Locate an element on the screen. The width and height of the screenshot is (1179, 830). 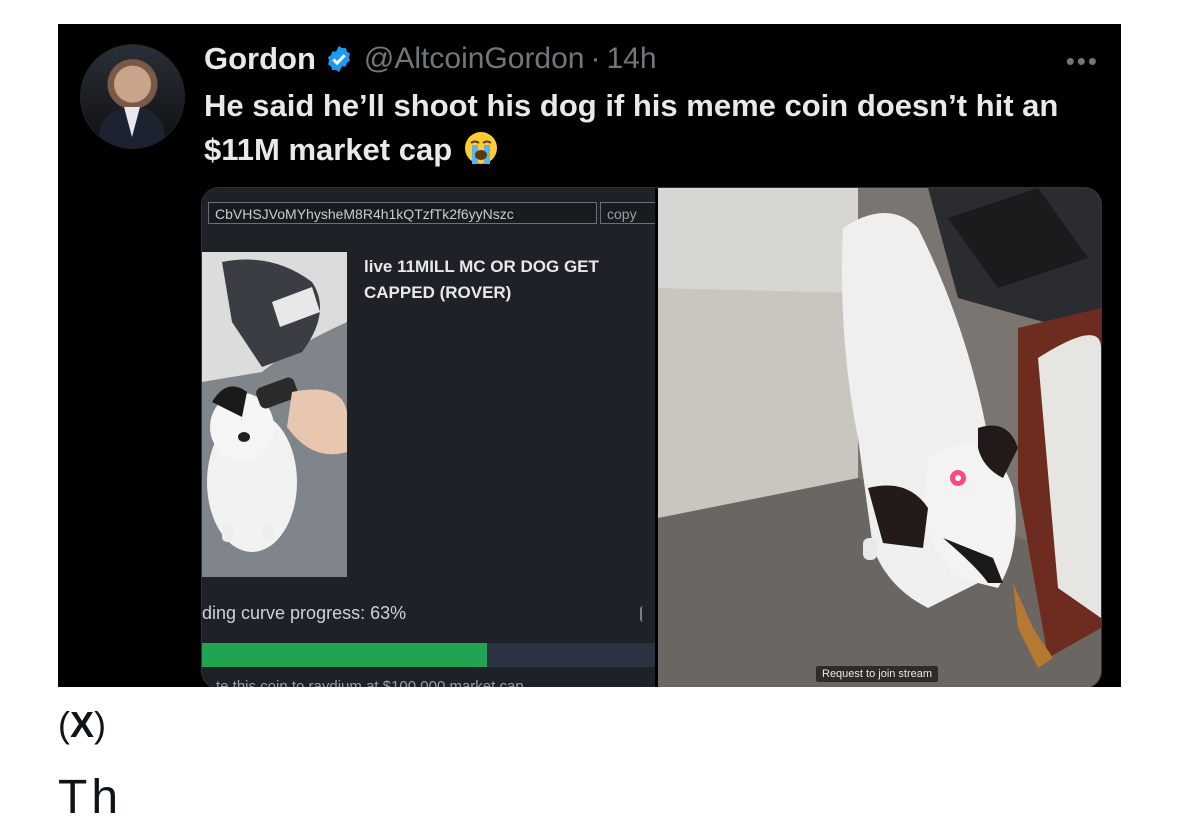
loudly-crying-face-icon is located at coordinates (480, 148).